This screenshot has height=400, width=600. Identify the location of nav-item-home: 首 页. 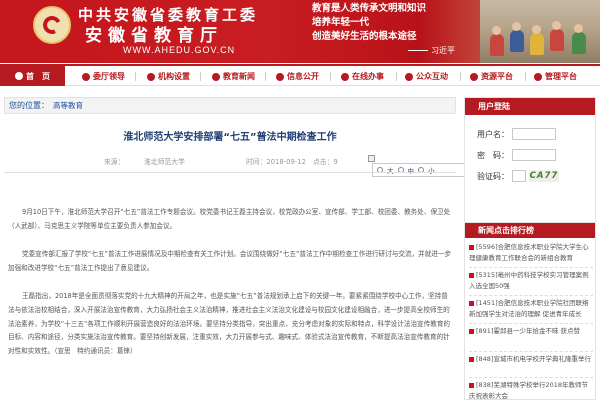
(32, 76).